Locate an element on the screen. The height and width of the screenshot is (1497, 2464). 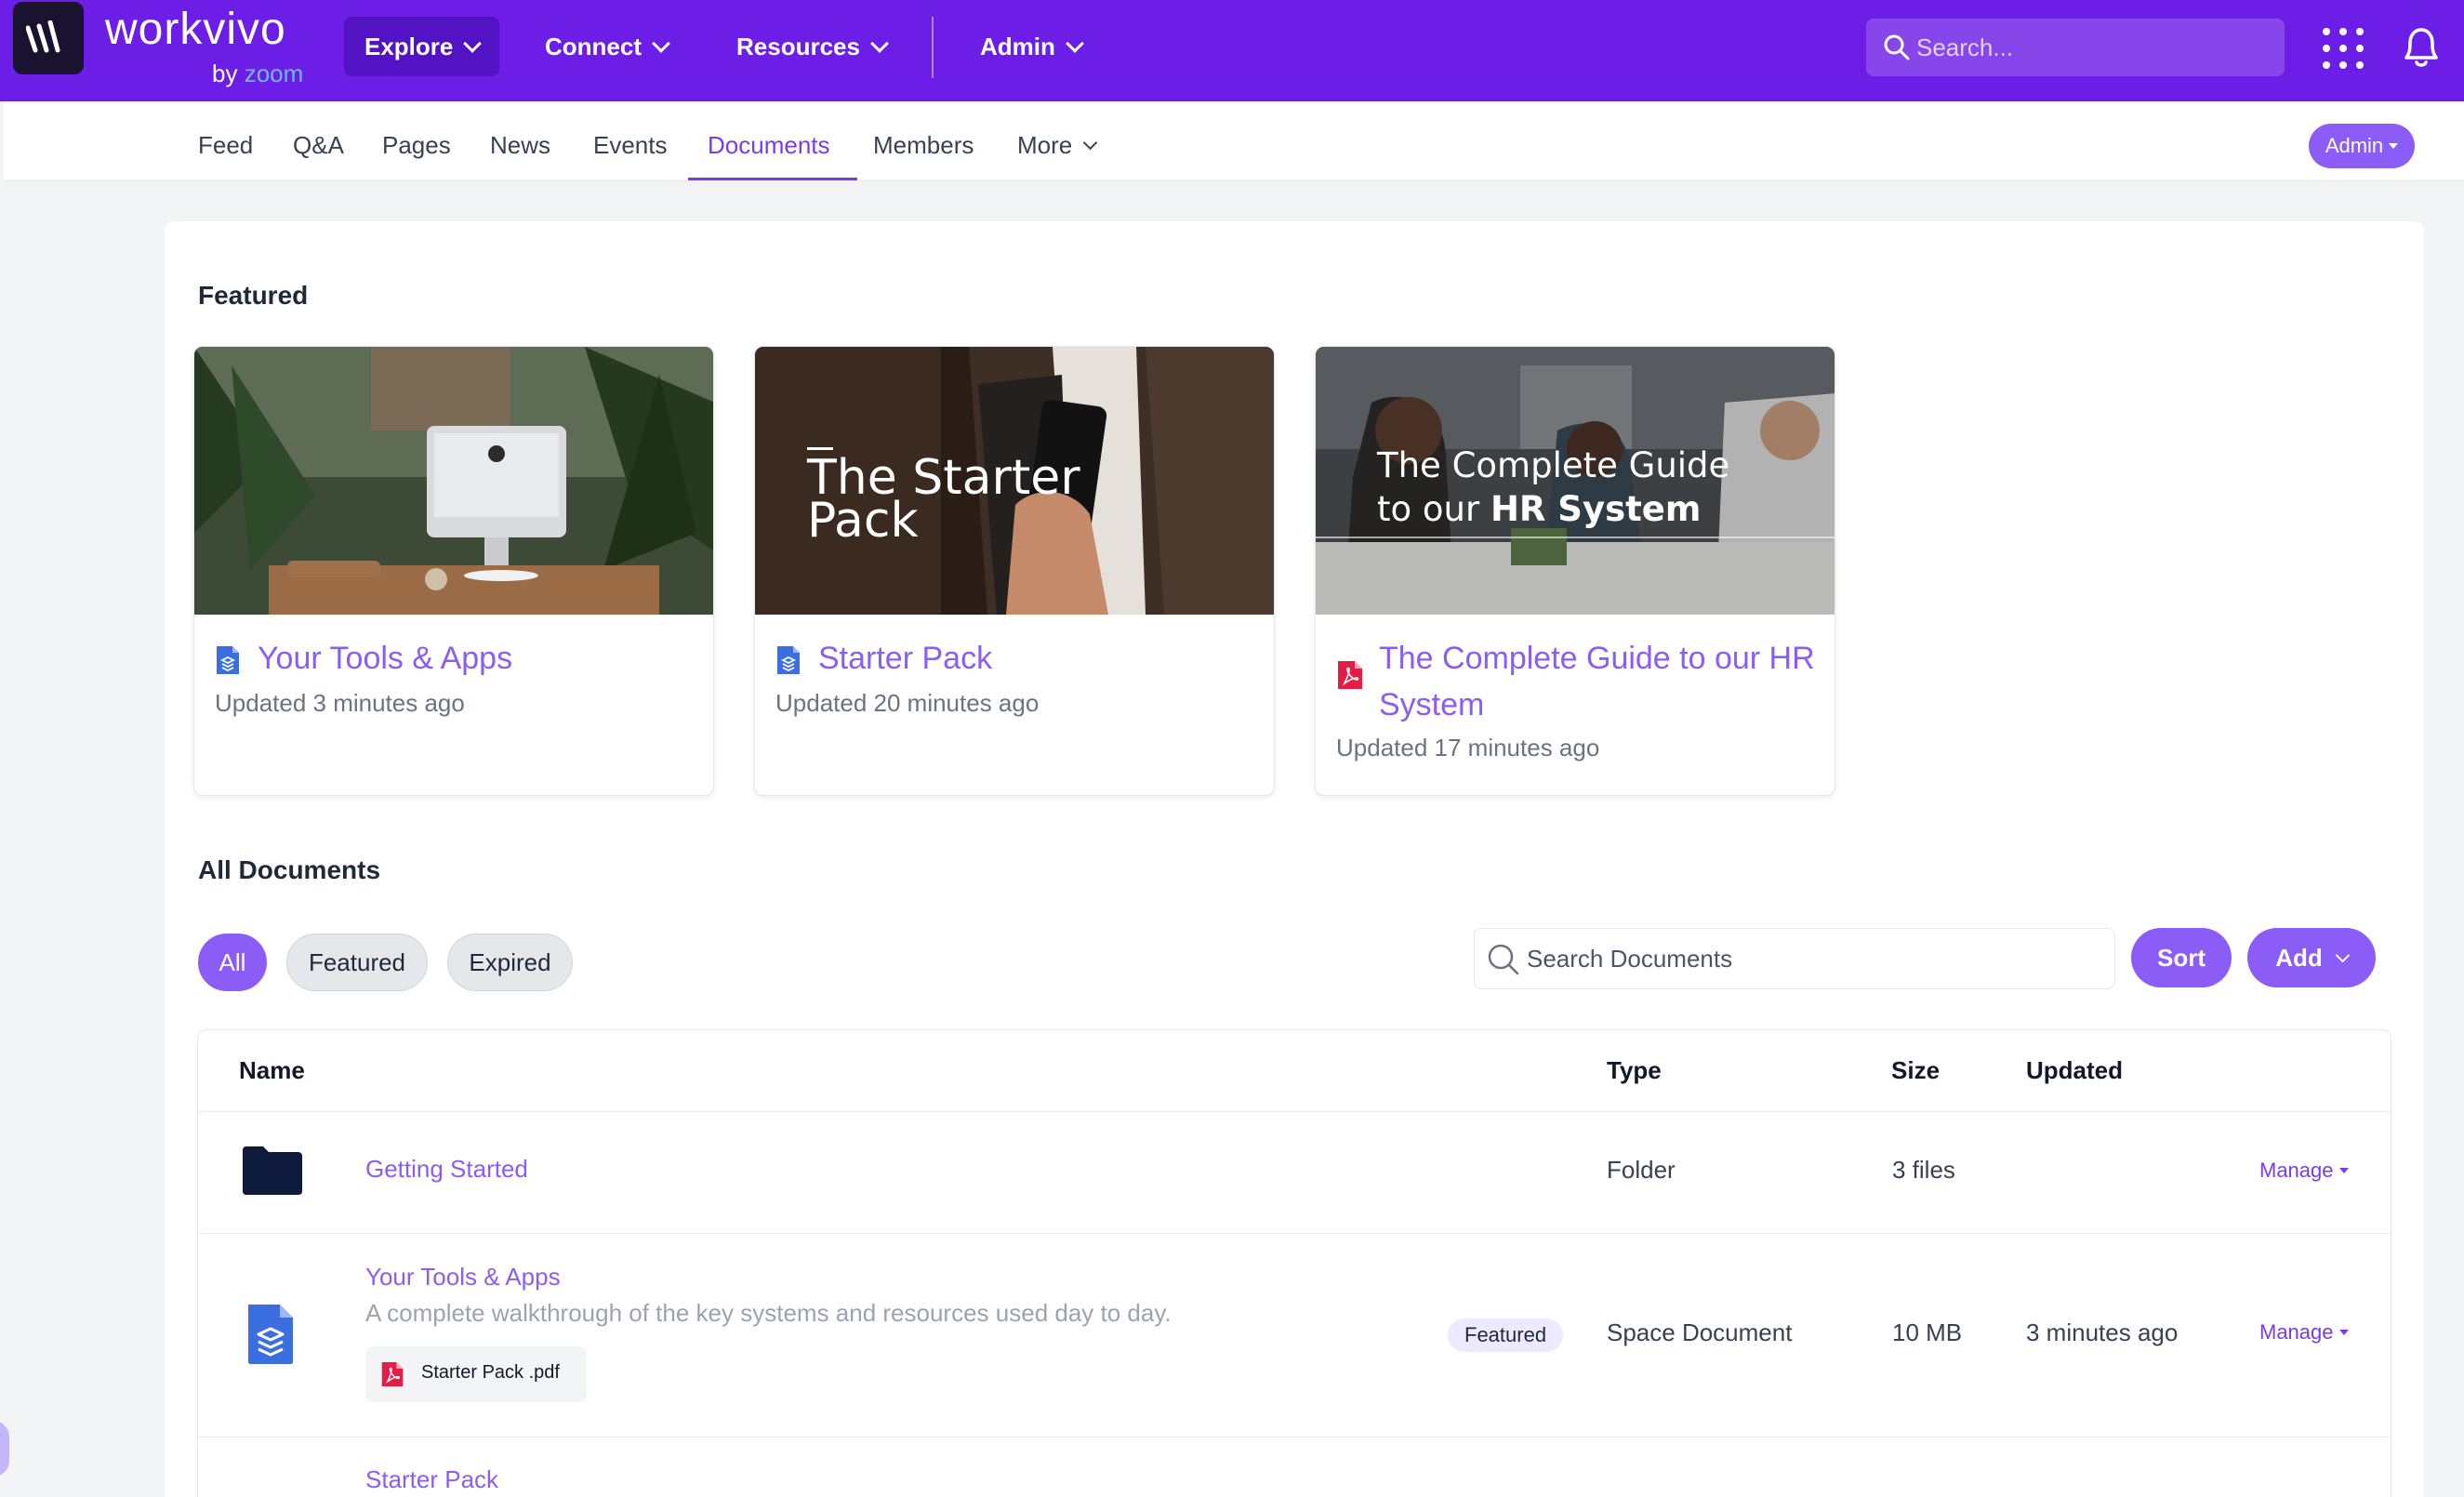
filter-featured: Featured is located at coordinates (357, 962).